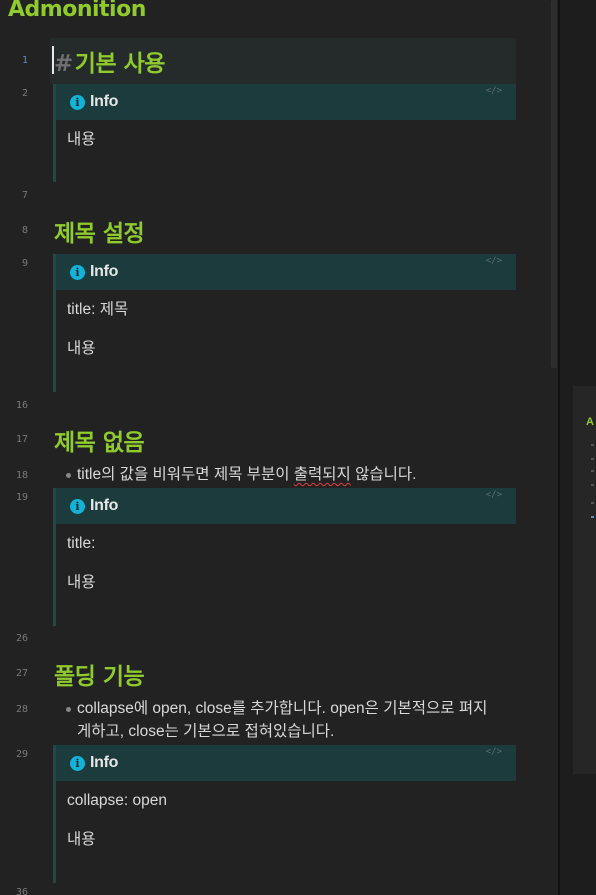 Image resolution: width=596 pixels, height=895 pixels. I want to click on line-number: 9, so click(24, 263).